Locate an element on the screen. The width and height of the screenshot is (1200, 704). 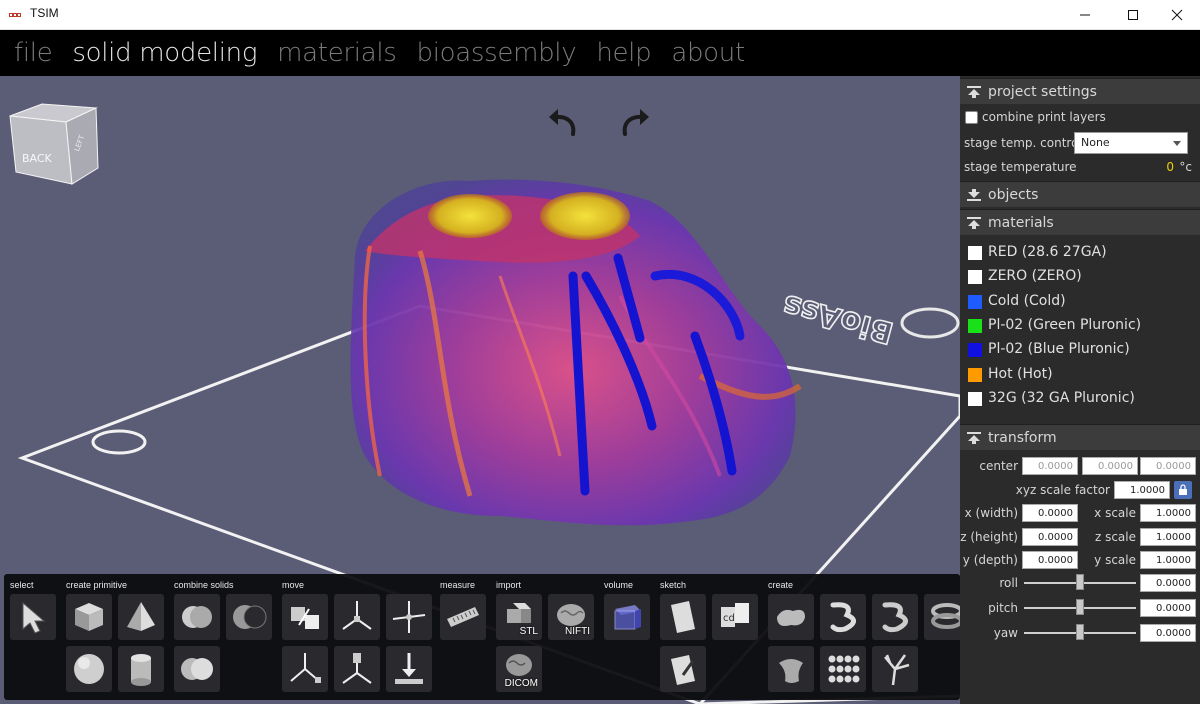
material-item: Hot (Hot) is located at coordinates (1080, 377).